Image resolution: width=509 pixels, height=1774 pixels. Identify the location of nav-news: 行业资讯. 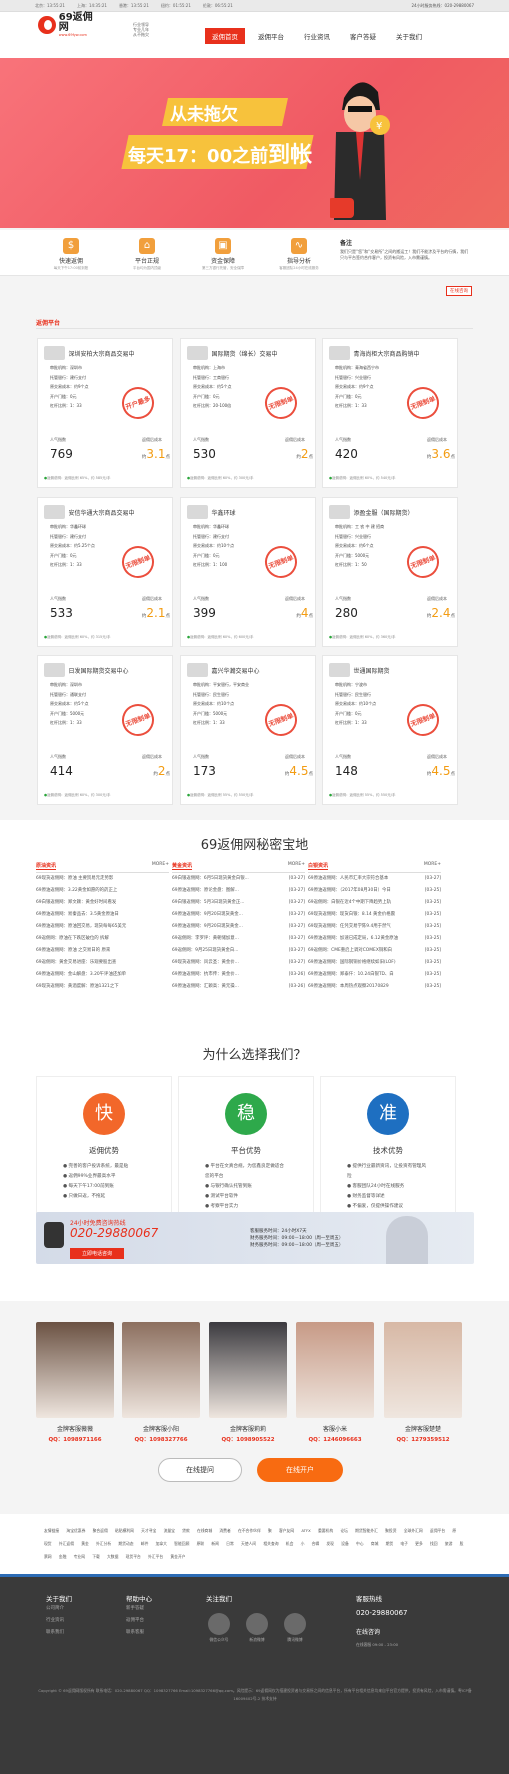
(317, 36).